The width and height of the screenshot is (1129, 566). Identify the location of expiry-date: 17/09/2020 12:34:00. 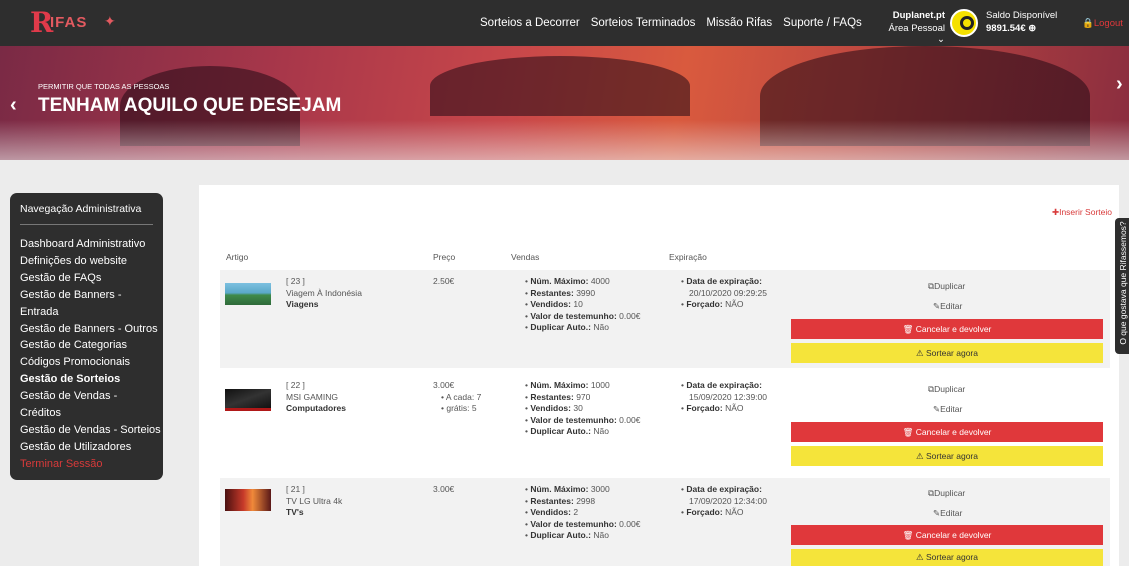
(728, 500).